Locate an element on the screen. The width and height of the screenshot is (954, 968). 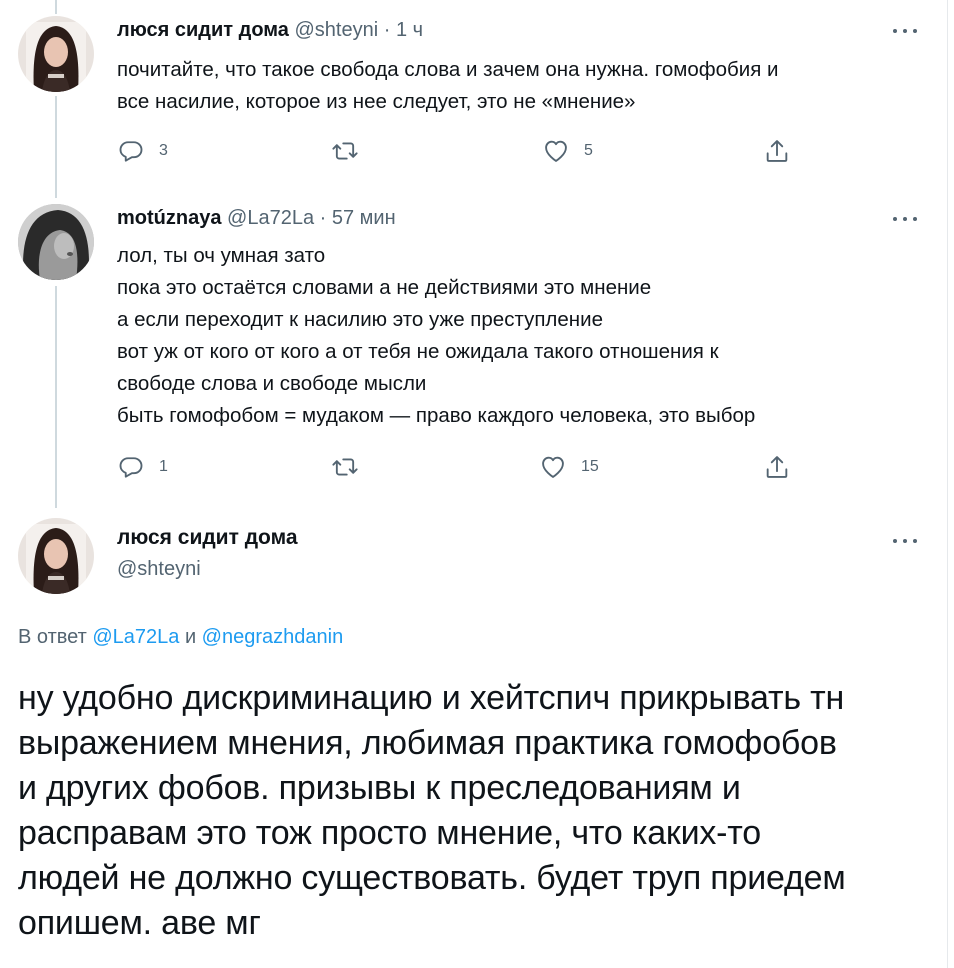
reply-user-link: @La72La is located at coordinates (135, 637).